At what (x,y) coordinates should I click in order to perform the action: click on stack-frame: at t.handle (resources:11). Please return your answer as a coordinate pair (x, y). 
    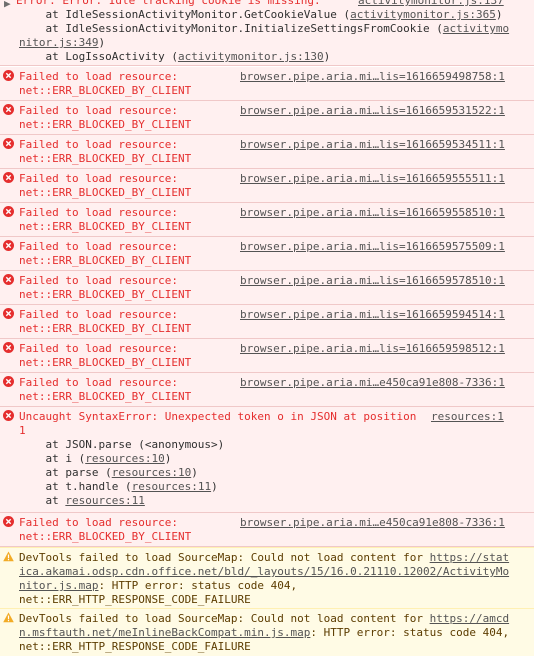
    Looking at the image, I should click on (118, 486).